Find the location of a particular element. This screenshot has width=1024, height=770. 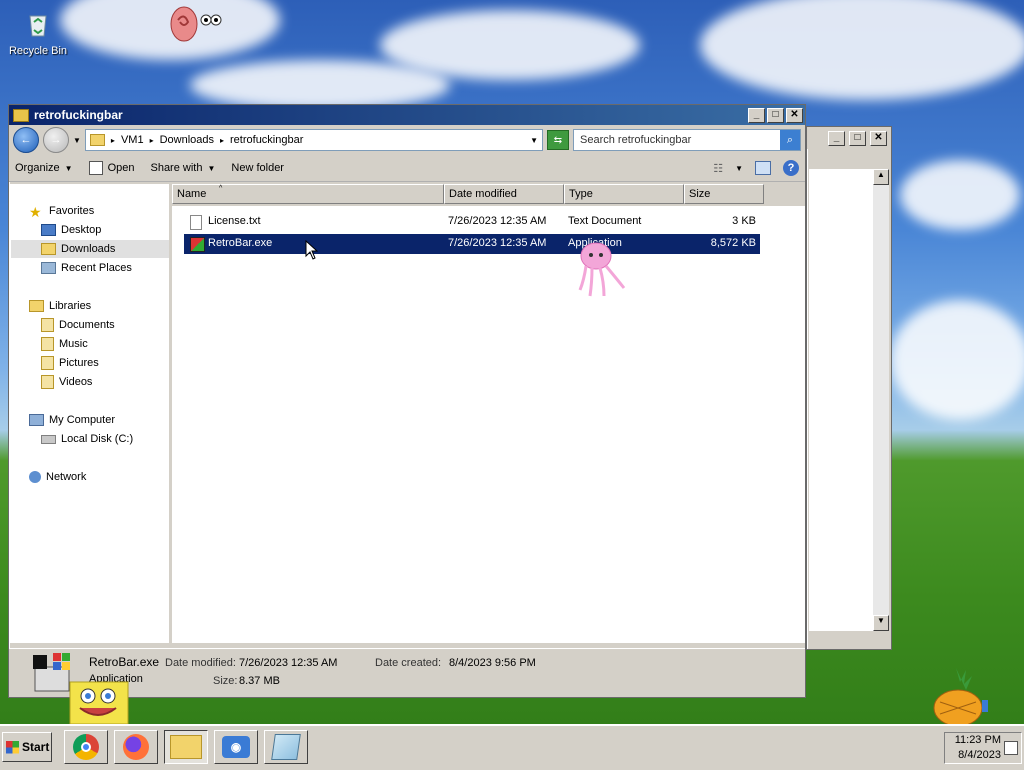

chrome-icon is located at coordinates (86, 747).